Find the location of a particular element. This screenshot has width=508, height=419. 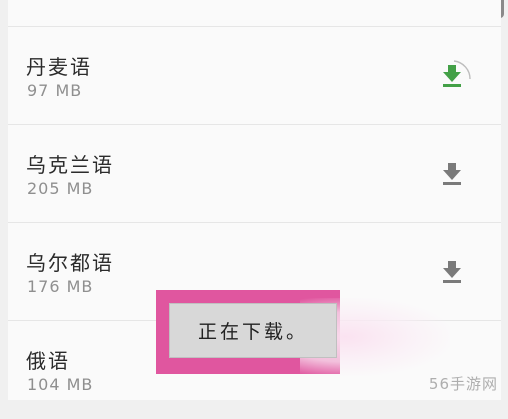

language-name: 丹麦语 is located at coordinates (59, 67).